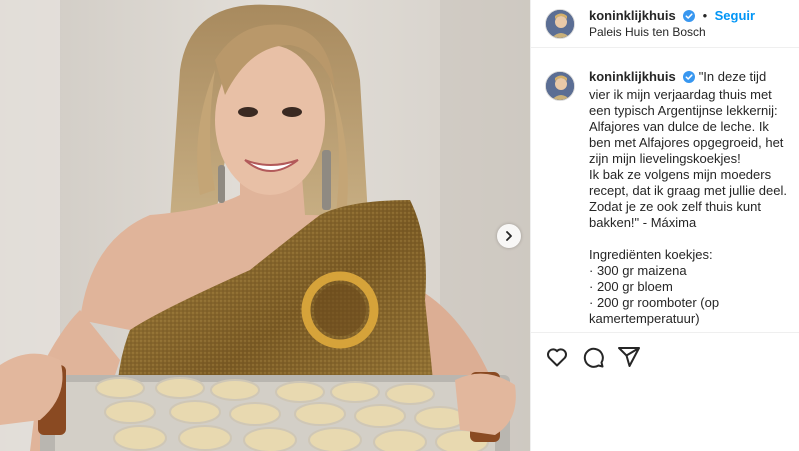 This screenshot has width=799, height=451. I want to click on avatar, so click(560, 23).